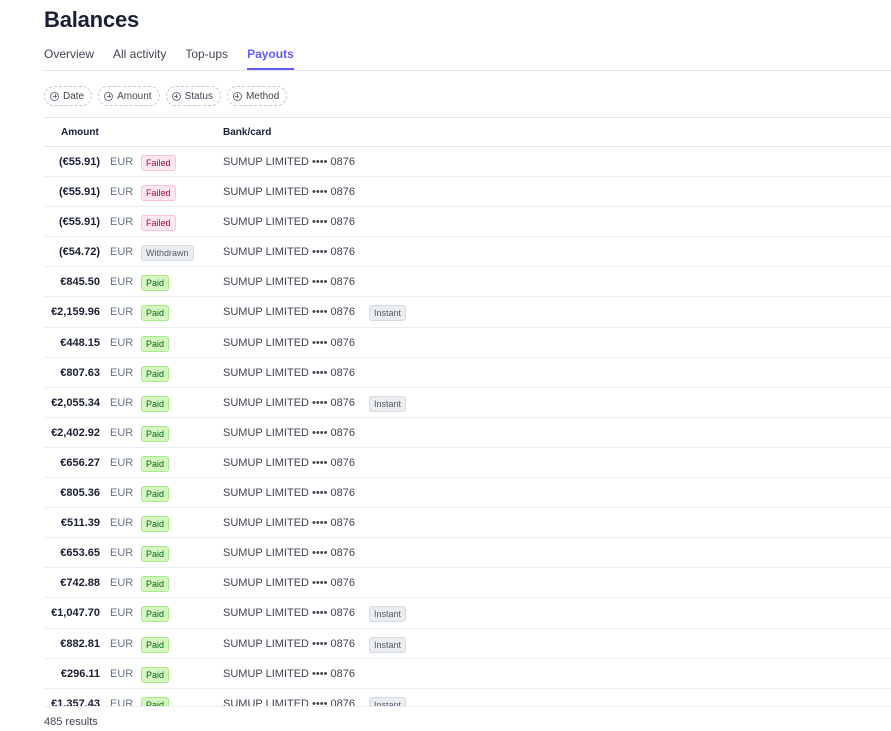  What do you see at coordinates (80, 372) in the screenshot?
I see `amount-cell: €807.63` at bounding box center [80, 372].